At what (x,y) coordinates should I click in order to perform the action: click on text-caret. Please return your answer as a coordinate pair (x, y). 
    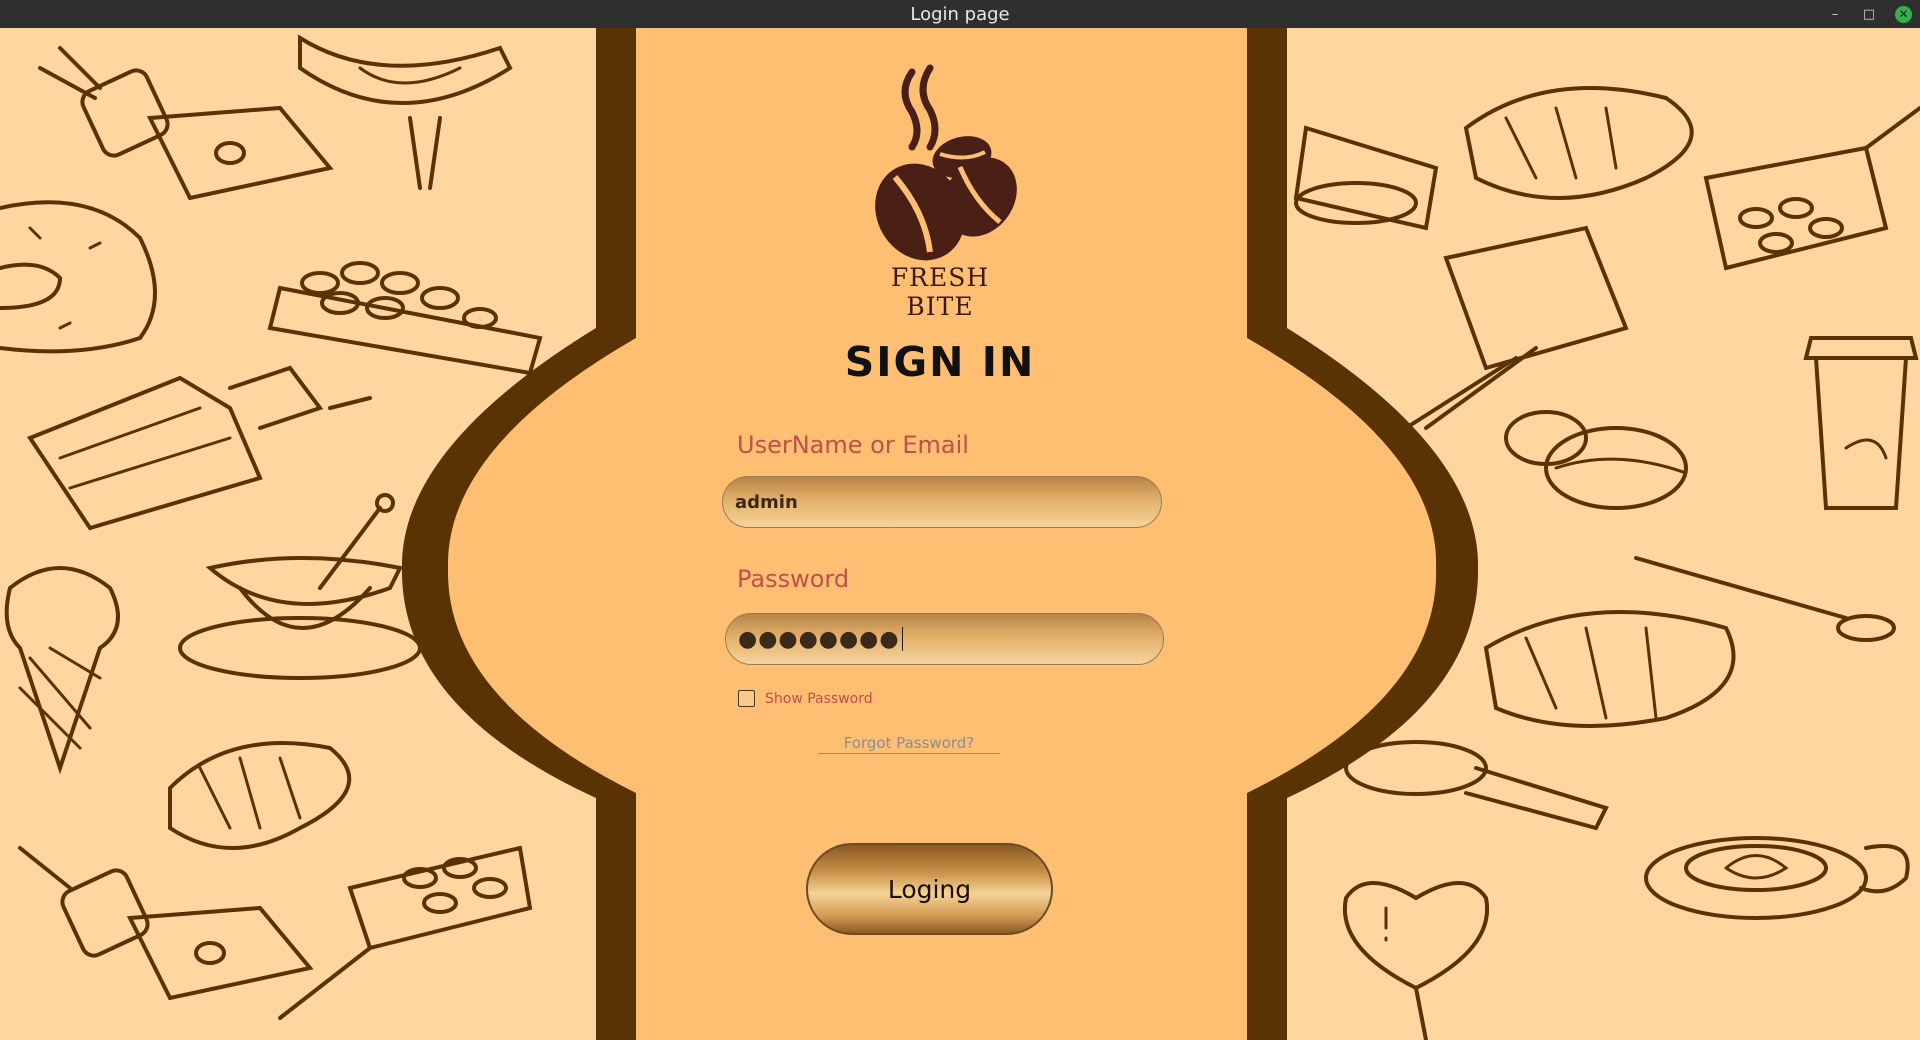
    Looking at the image, I should click on (902, 639).